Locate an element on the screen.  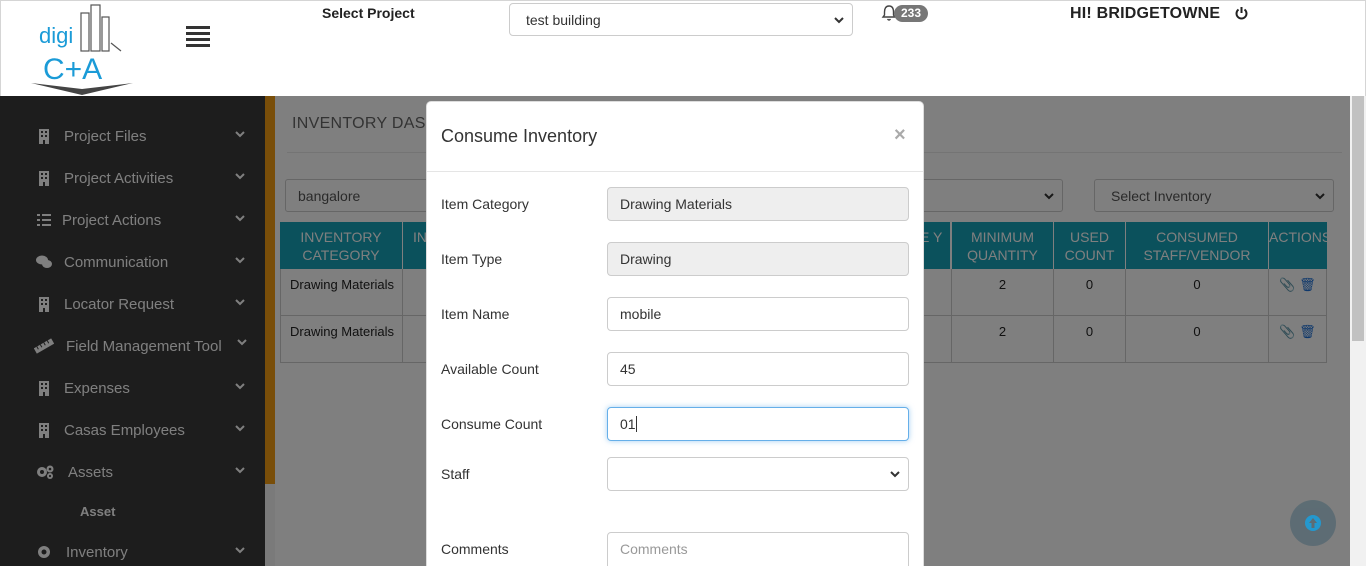
project-select: test building is located at coordinates (681, 19).